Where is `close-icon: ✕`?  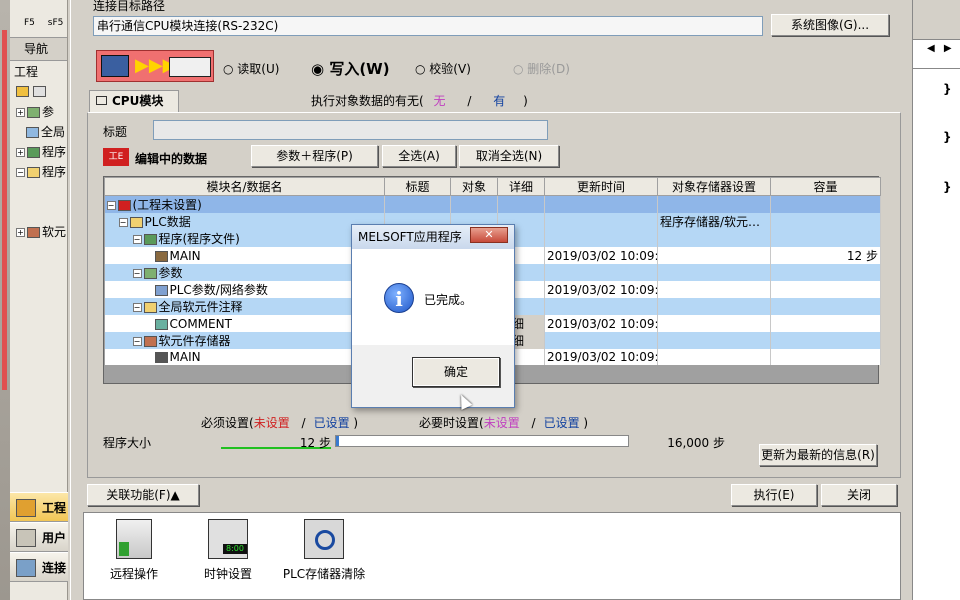 close-icon: ✕ is located at coordinates (489, 235).